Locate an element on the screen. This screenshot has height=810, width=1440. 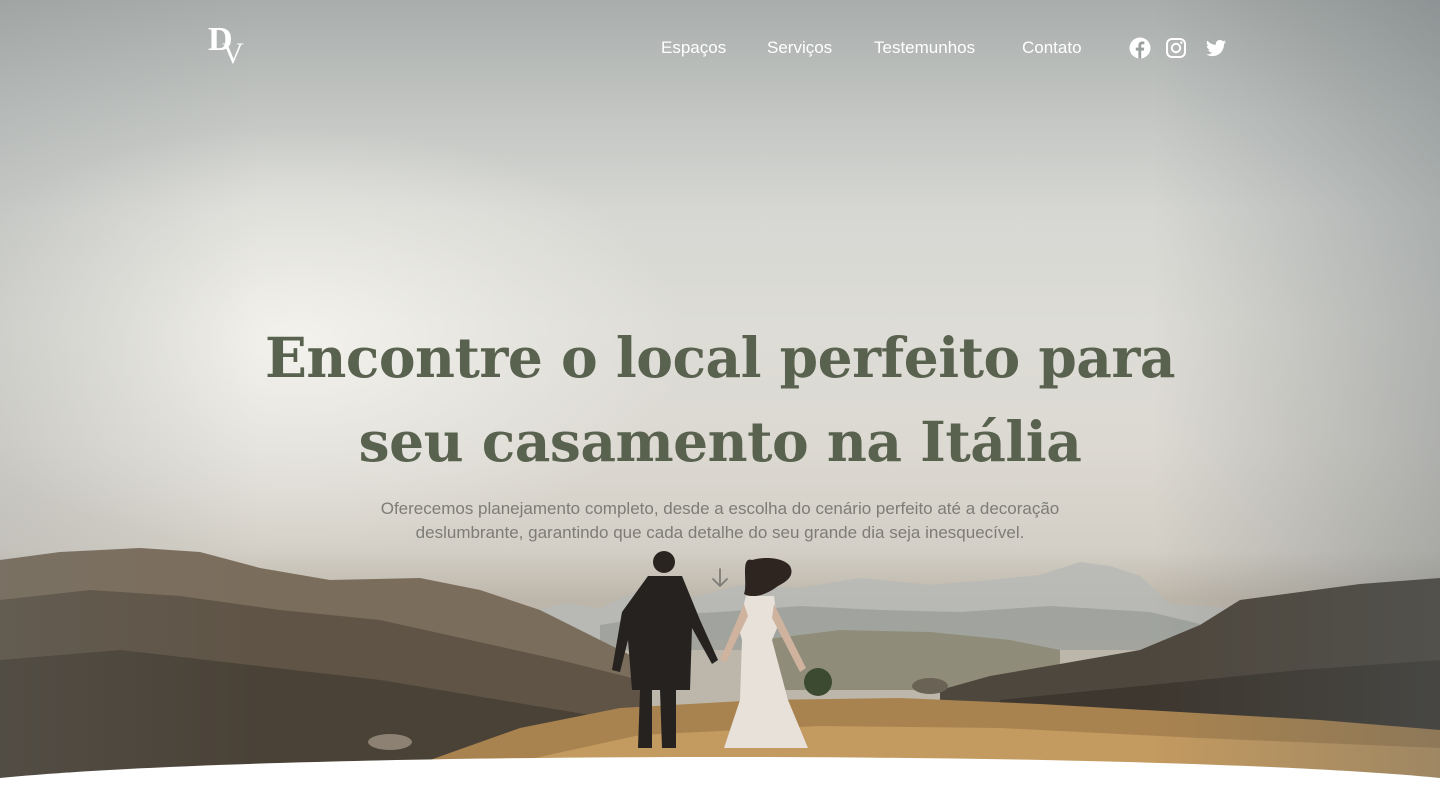
nav-link-contato: Contato is located at coordinates (1052, 48).